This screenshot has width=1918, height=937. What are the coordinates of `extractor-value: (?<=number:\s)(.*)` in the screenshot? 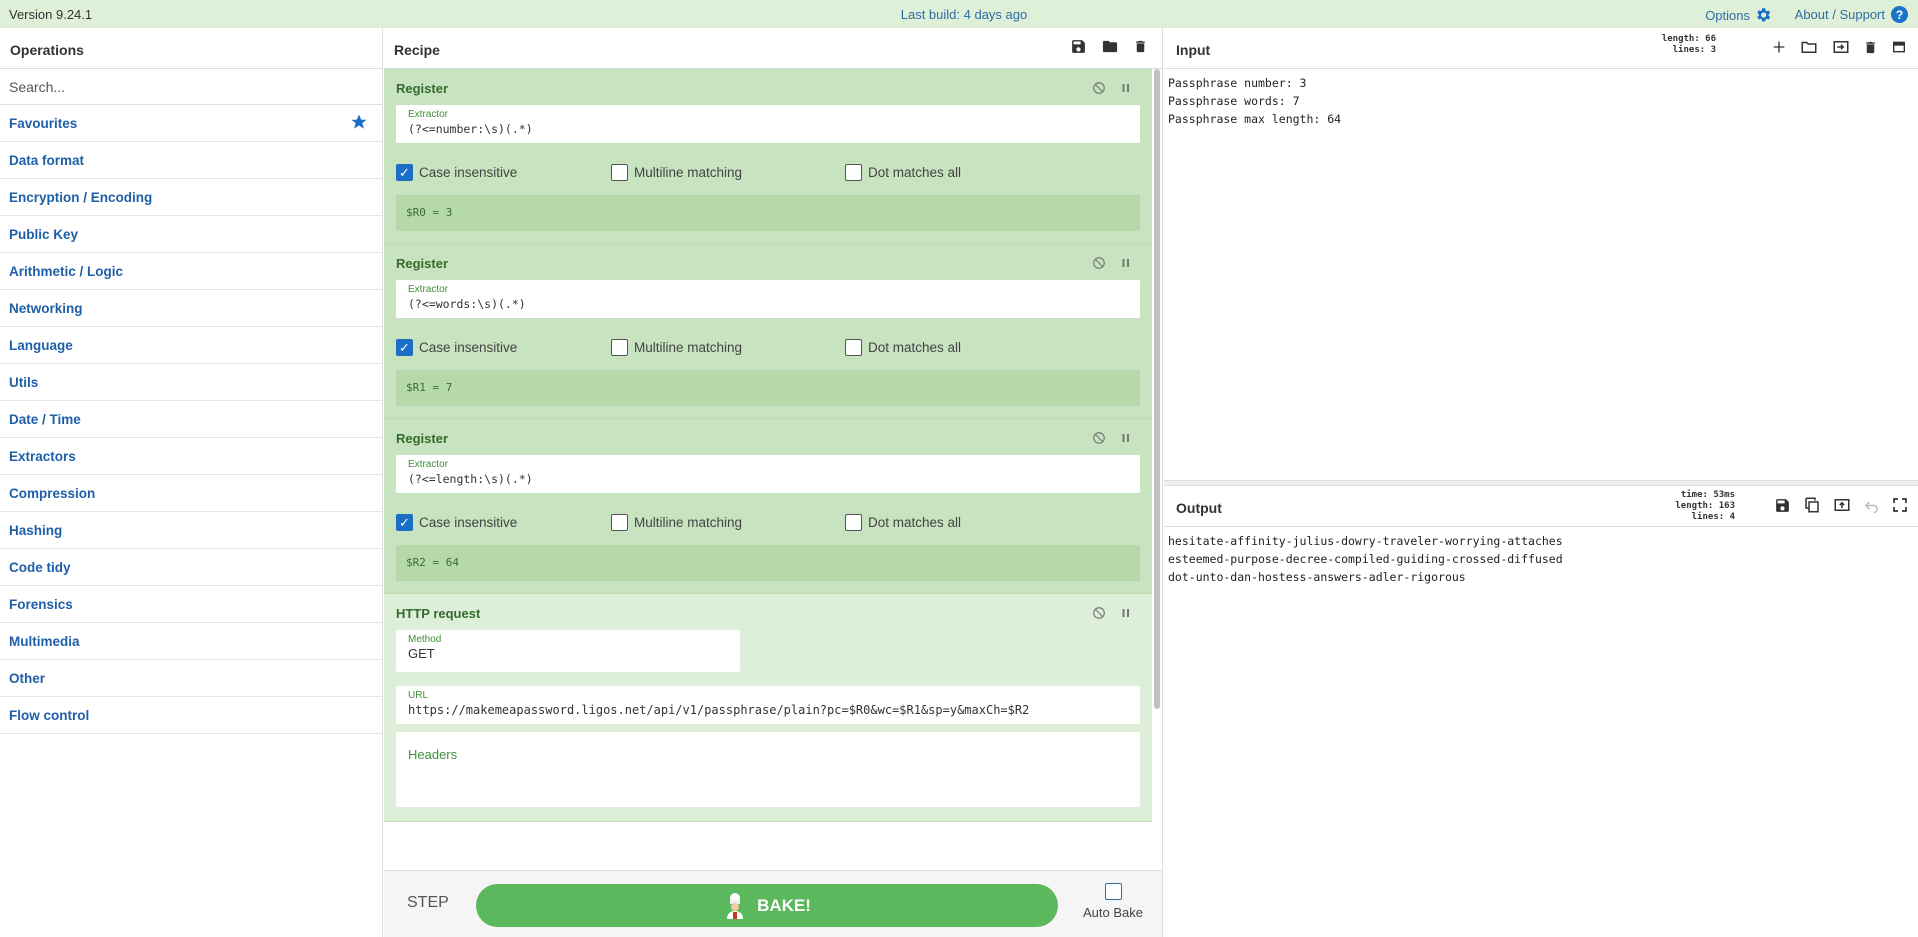 It's located at (470, 129).